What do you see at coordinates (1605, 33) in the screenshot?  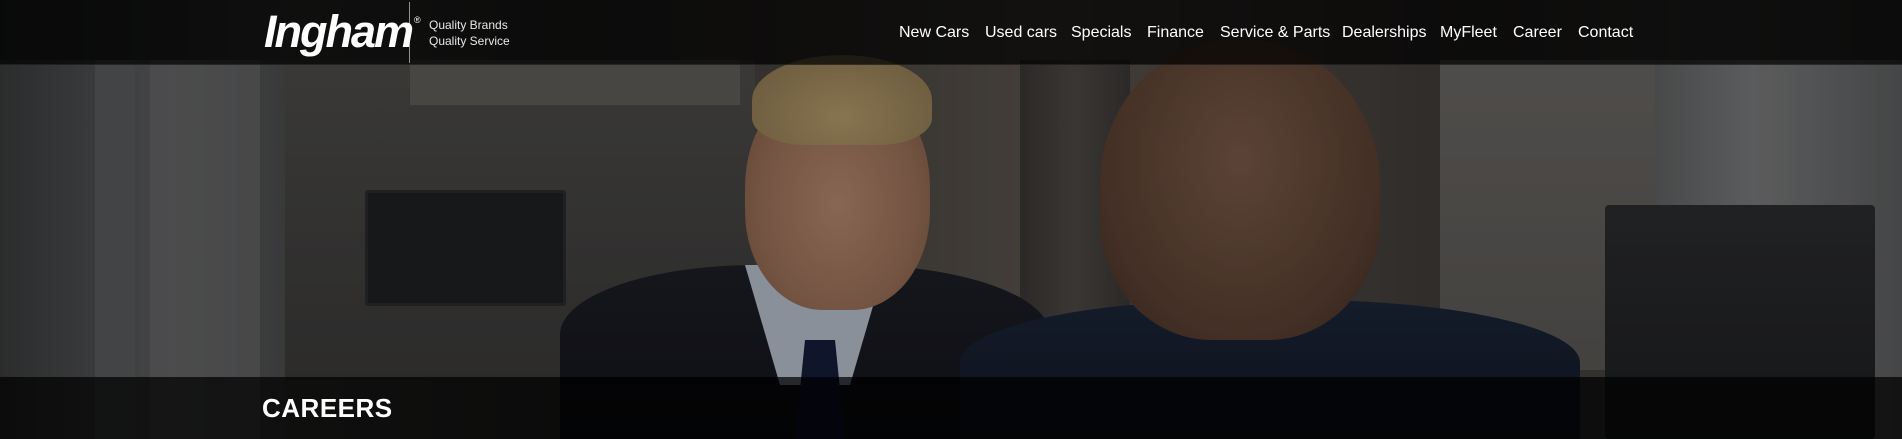 I see `nav-contact: Contact` at bounding box center [1605, 33].